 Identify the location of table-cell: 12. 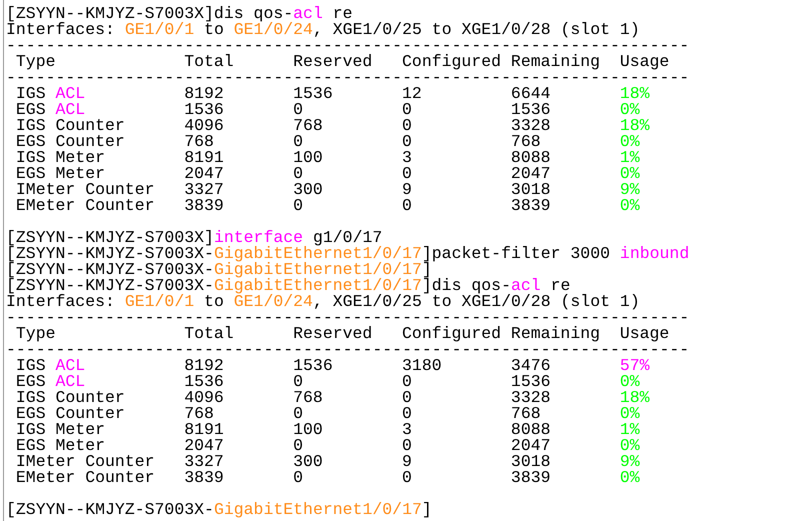
(412, 94).